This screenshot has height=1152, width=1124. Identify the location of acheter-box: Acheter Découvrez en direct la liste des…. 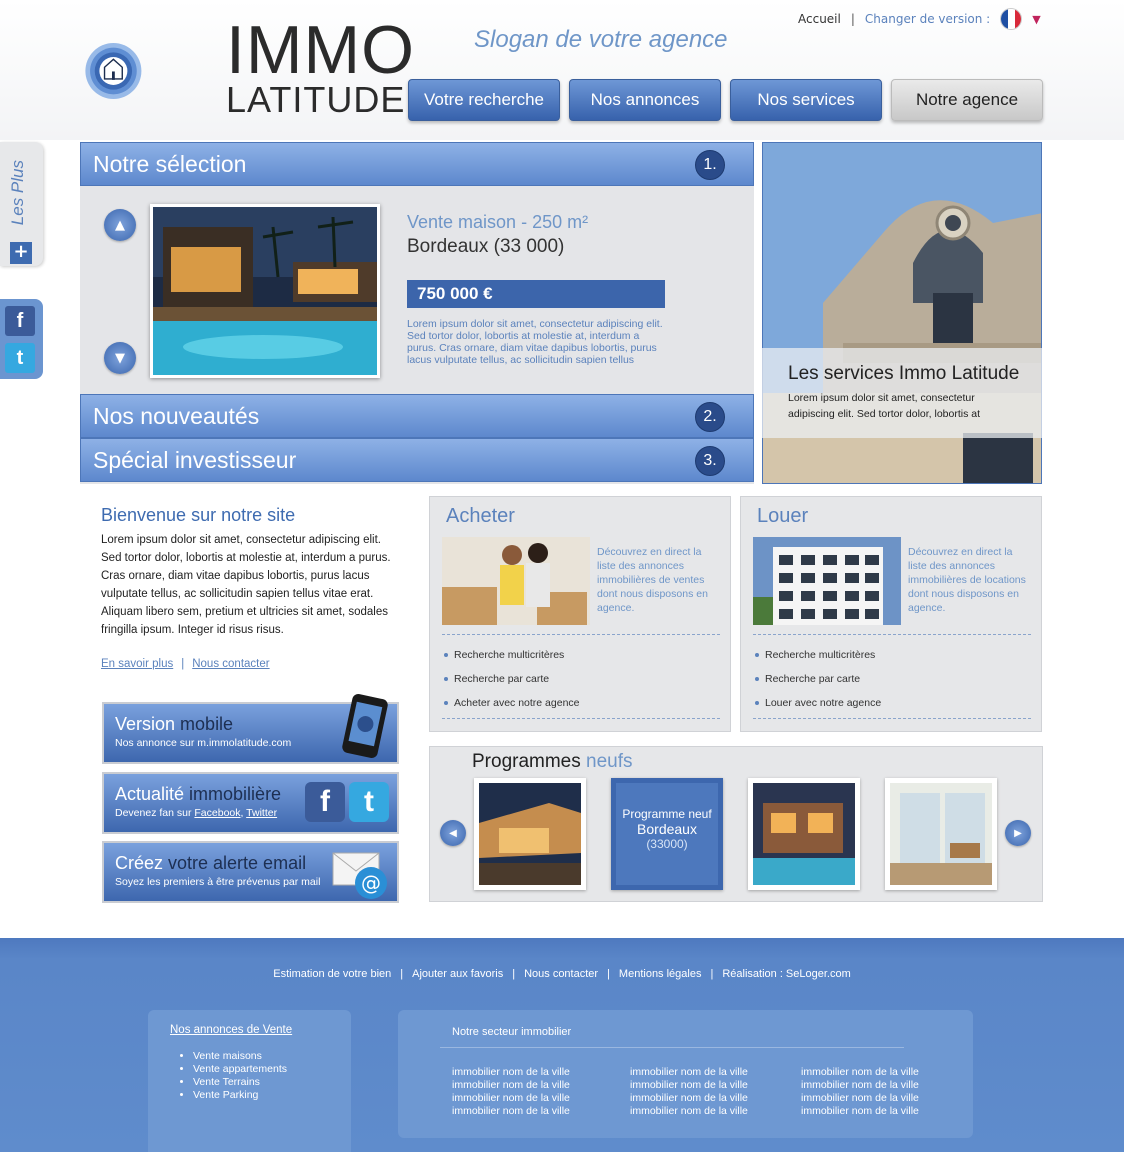
(580, 614).